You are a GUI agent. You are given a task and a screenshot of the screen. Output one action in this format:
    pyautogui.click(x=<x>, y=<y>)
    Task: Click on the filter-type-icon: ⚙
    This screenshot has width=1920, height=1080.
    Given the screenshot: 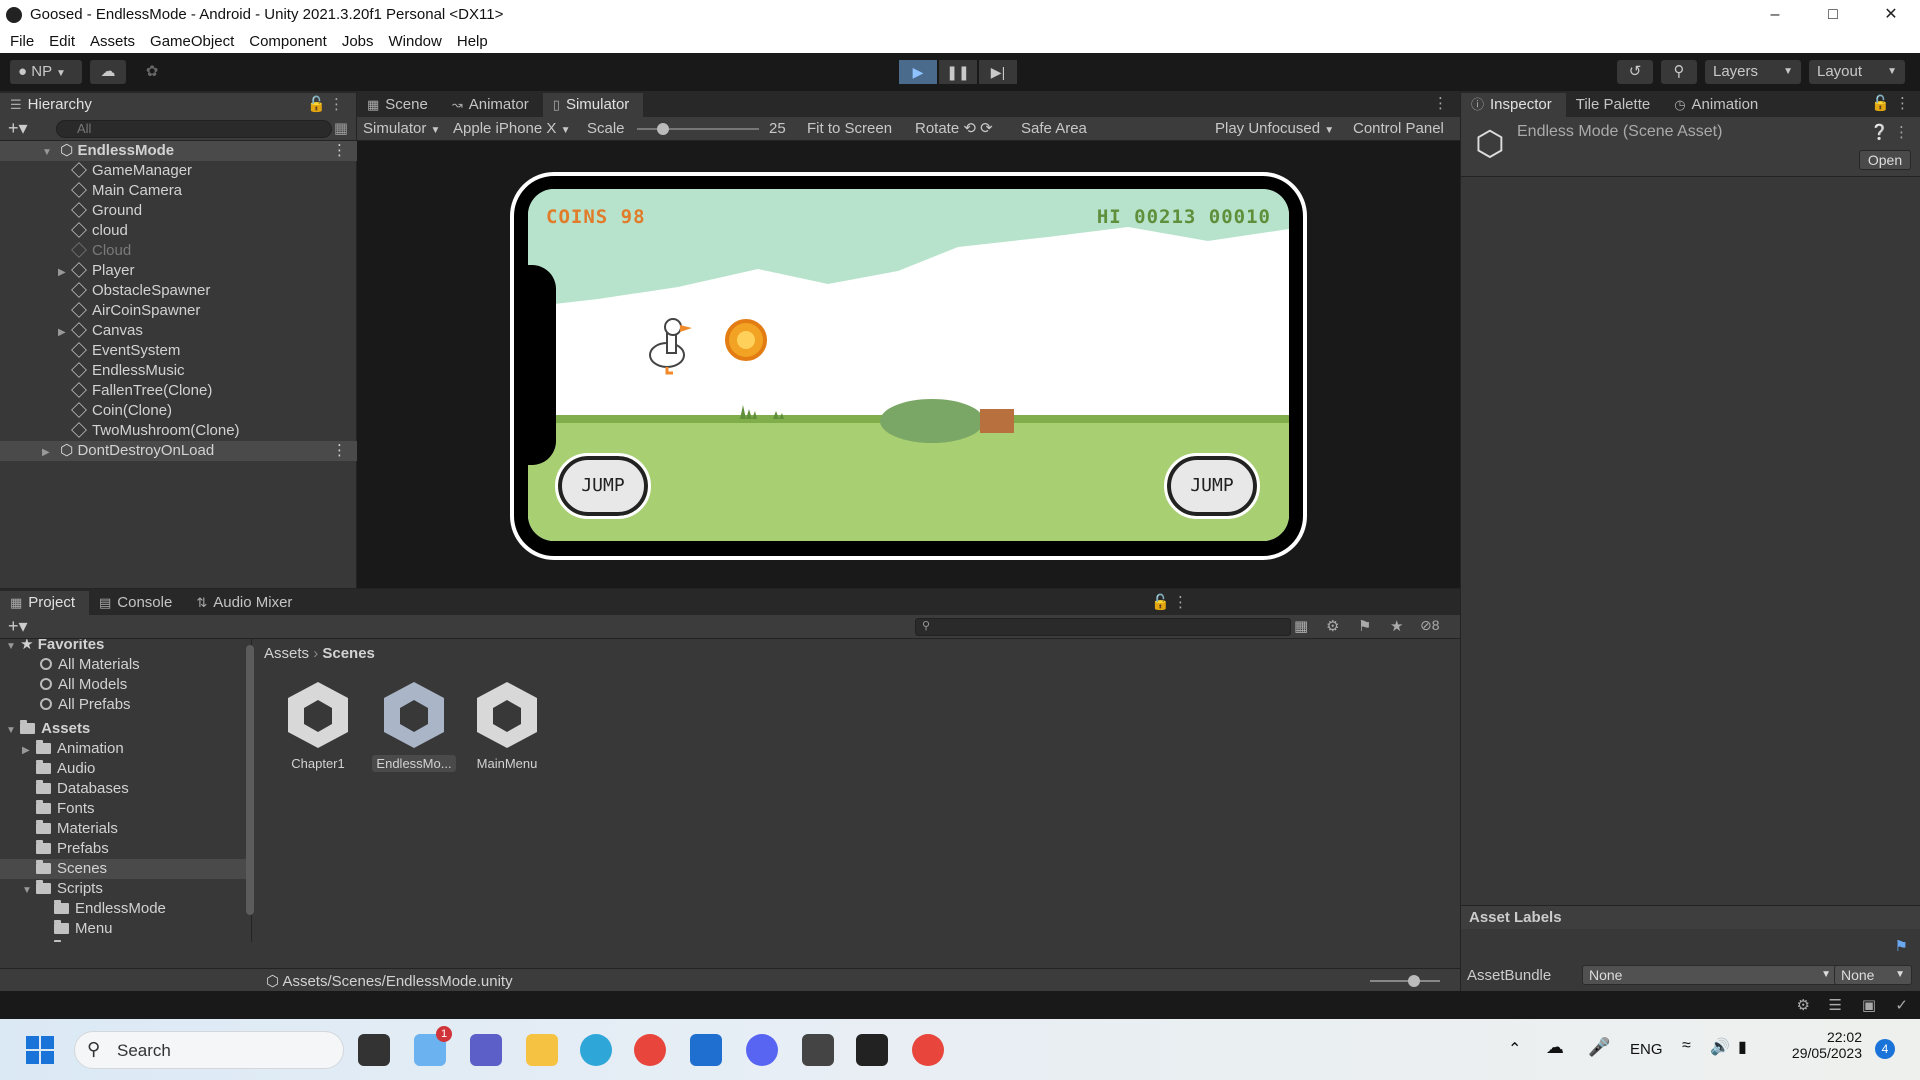 What is the action you would take?
    pyautogui.click(x=1332, y=626)
    